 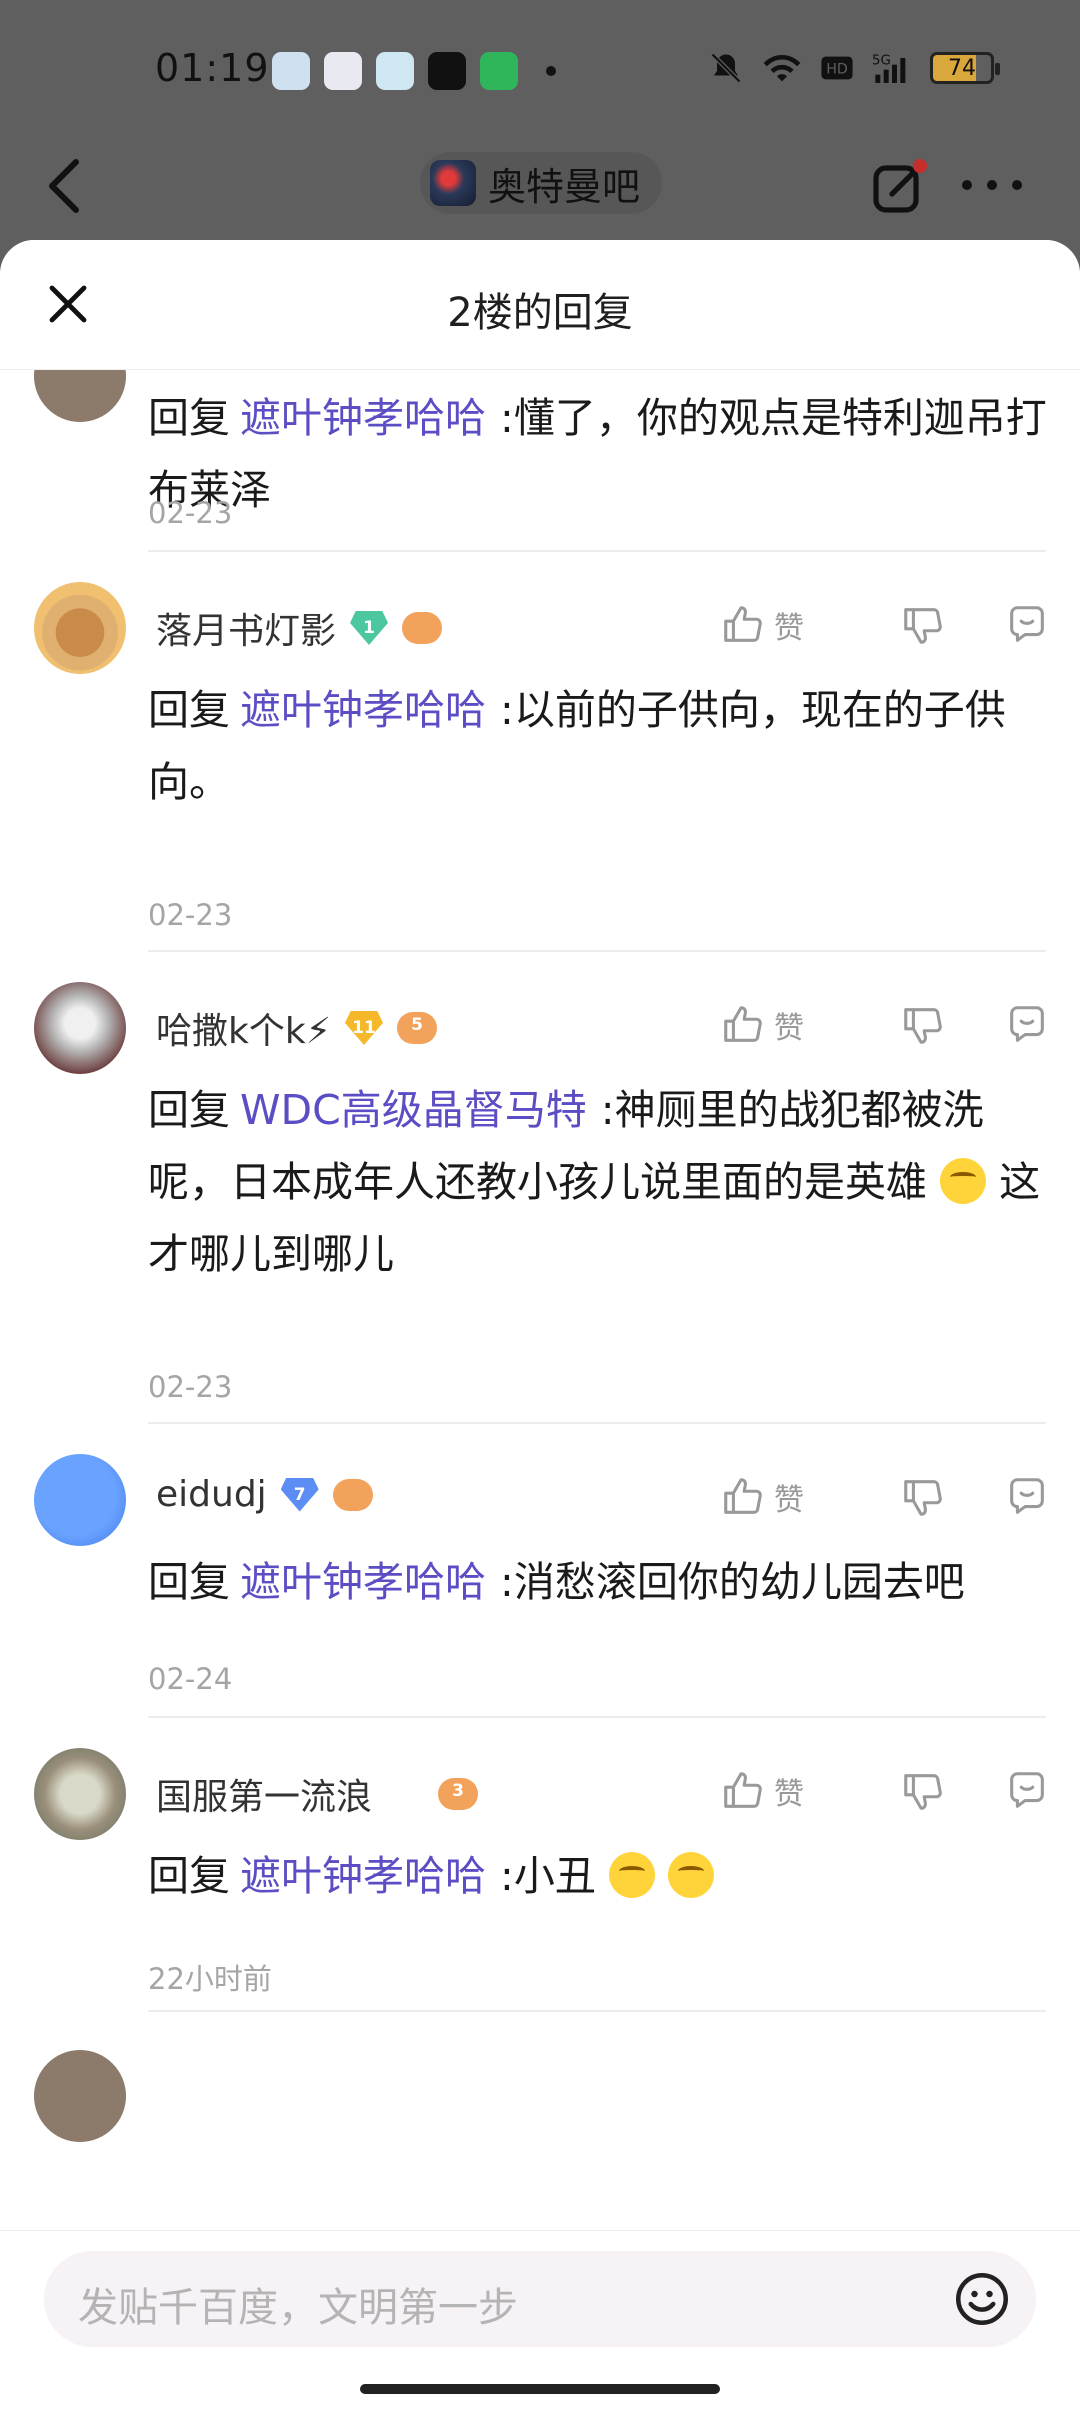 What do you see at coordinates (854, 68) in the screenshot?
I see `system-icons: HD 5G 74` at bounding box center [854, 68].